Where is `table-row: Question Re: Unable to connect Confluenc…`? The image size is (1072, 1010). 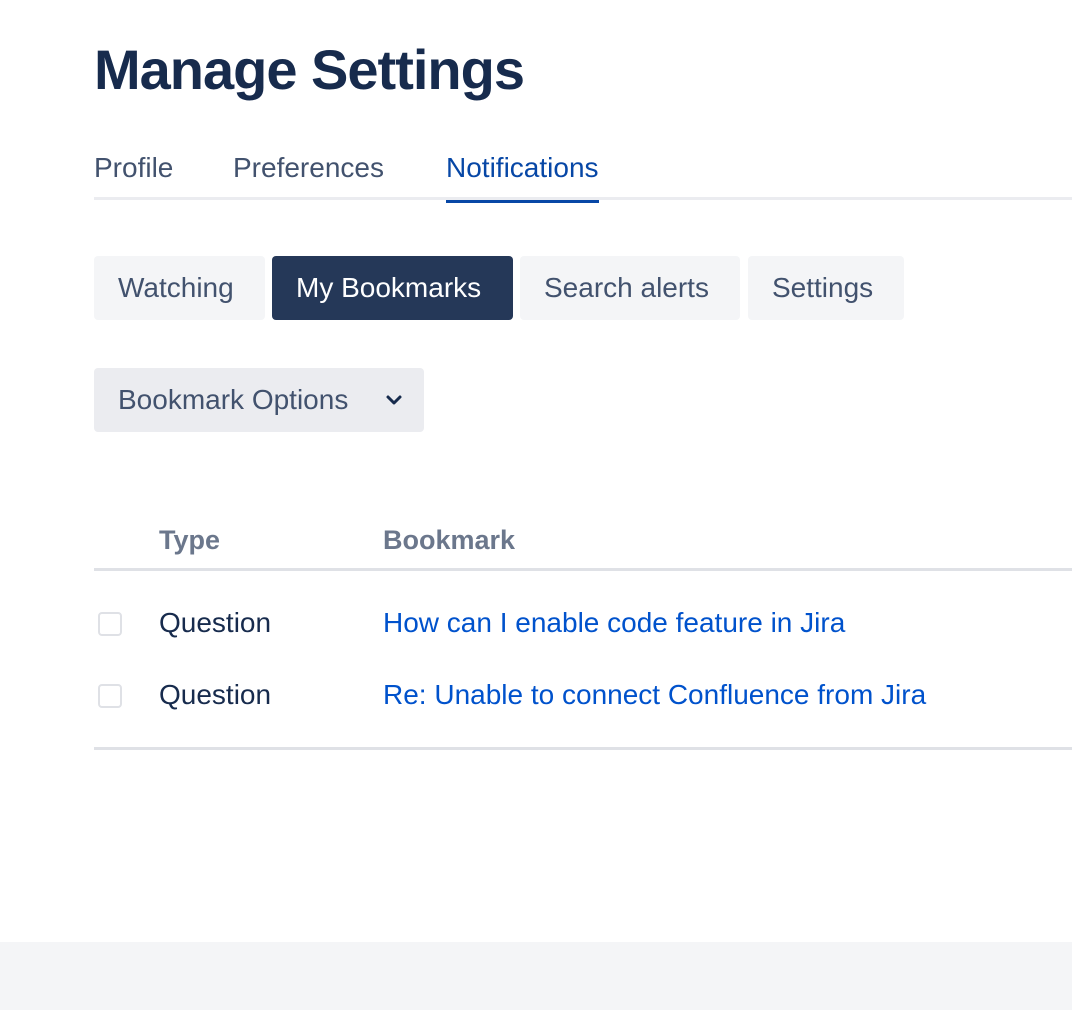
table-row: Question Re: Unable to connect Confluenc… is located at coordinates (583, 699).